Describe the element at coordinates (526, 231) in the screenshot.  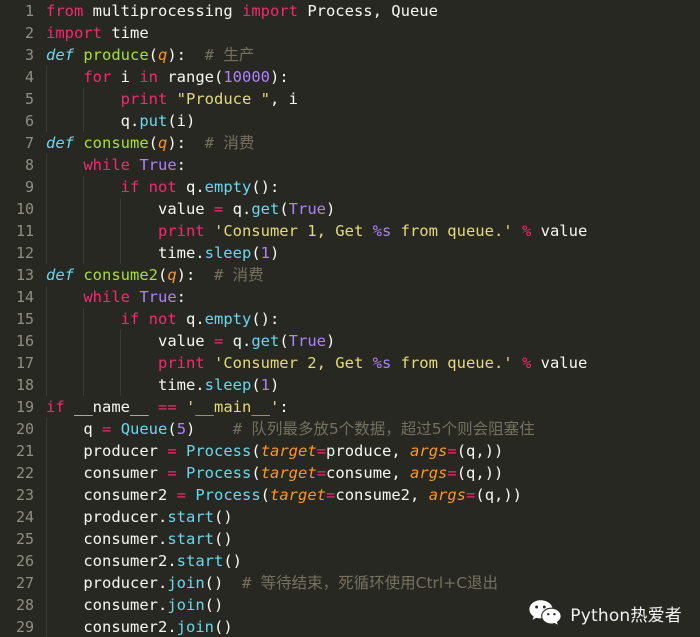
I see `code-token: %` at that location.